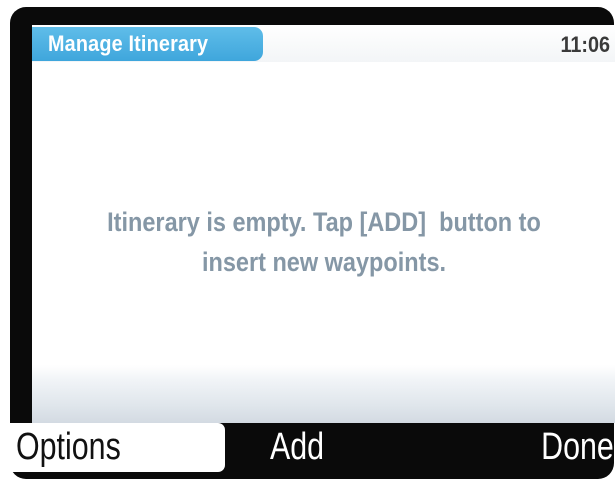 Image resolution: width=615 pixels, height=481 pixels. I want to click on title-tab: Manage Itinerary, so click(147, 44).